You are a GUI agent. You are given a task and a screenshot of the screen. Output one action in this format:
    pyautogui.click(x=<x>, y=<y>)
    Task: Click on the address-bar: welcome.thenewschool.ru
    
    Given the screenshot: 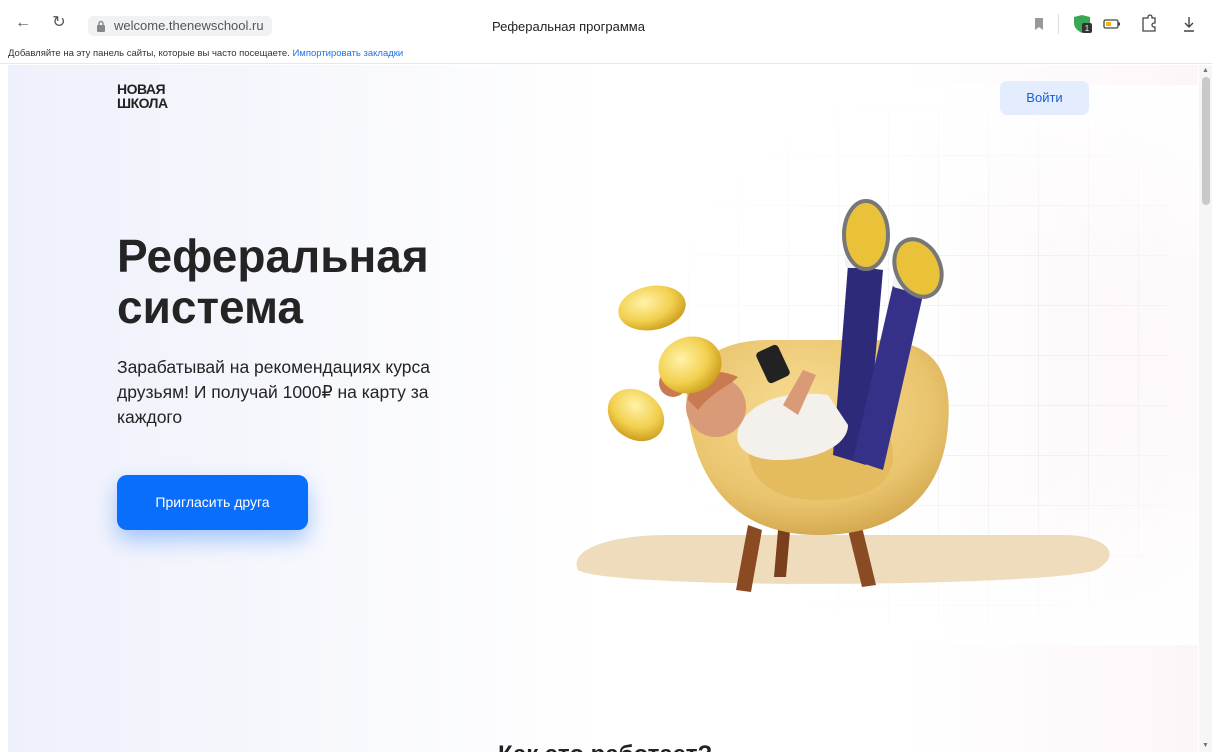 What is the action you would take?
    pyautogui.click(x=180, y=26)
    